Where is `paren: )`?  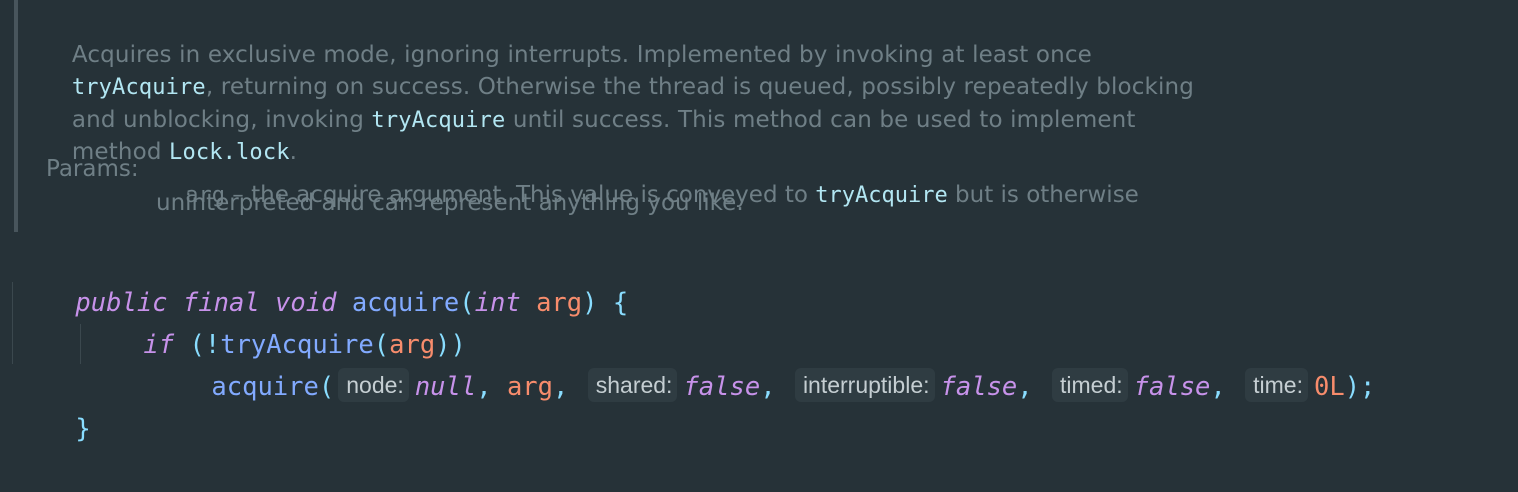 paren: ) is located at coordinates (590, 303).